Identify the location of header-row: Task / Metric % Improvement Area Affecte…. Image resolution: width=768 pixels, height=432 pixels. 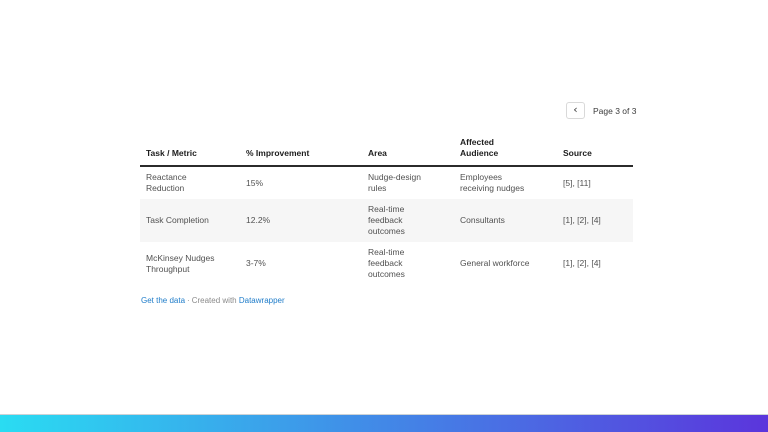
(386, 150).